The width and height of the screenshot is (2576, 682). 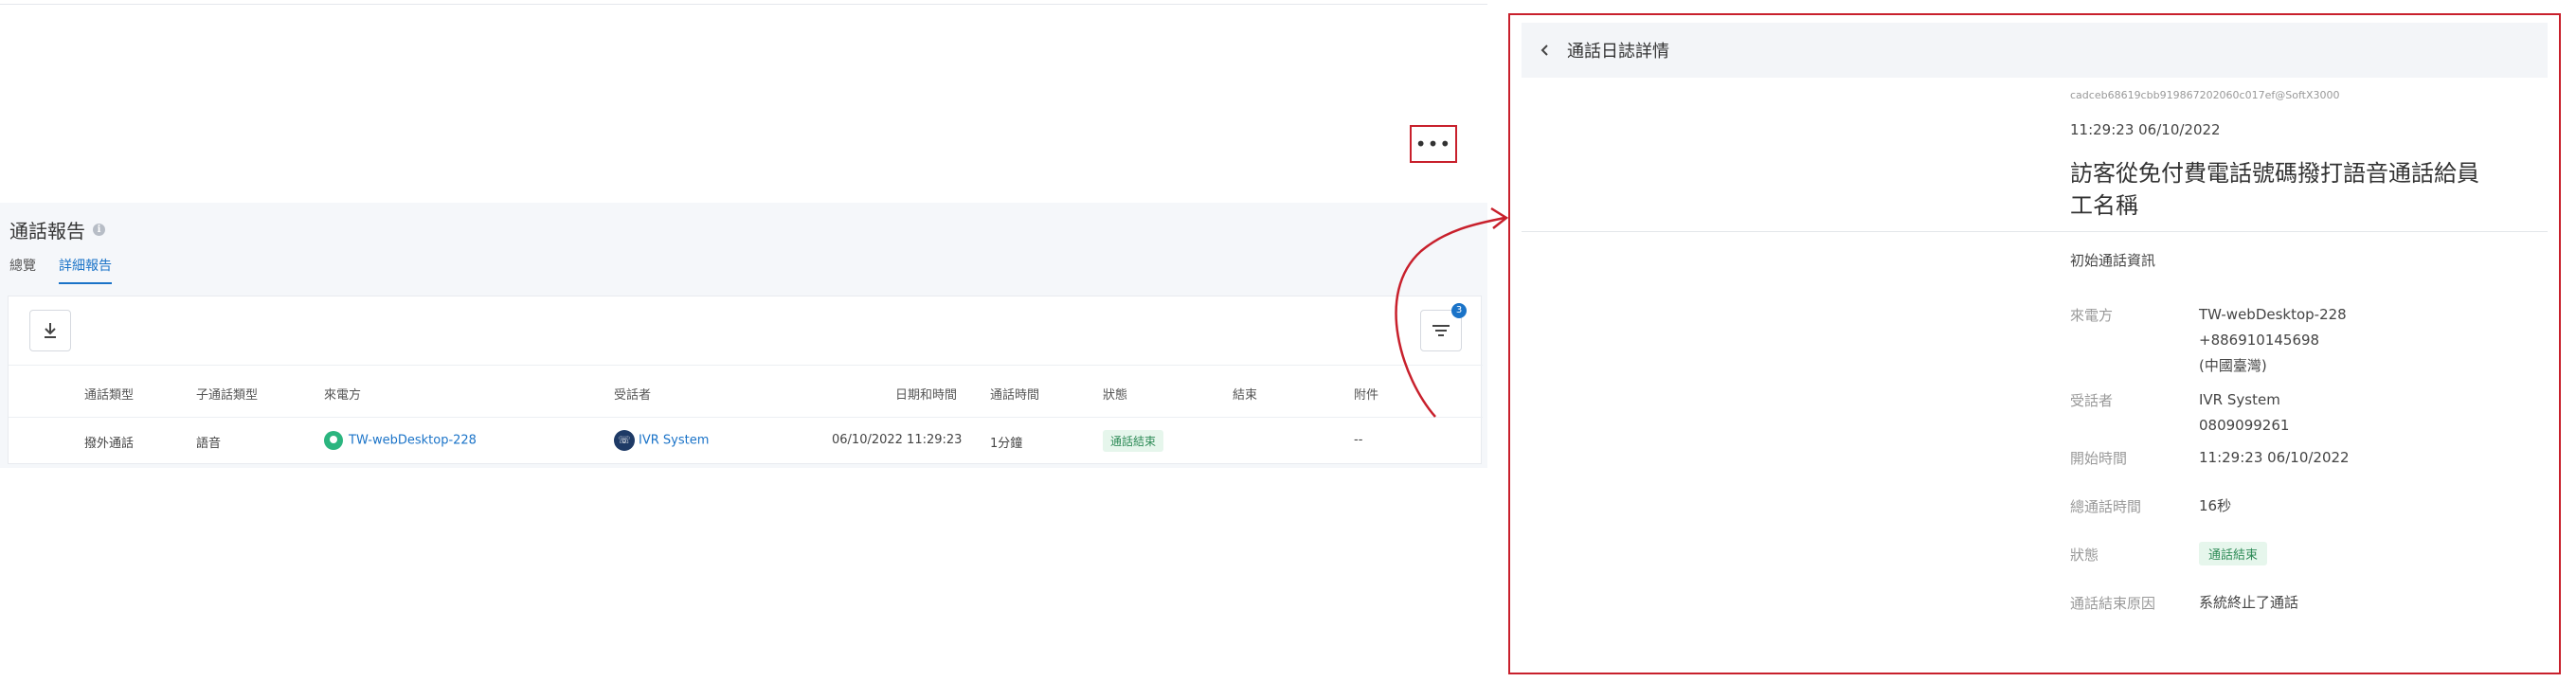 I want to click on col-status: 狀態, so click(x=1115, y=394).